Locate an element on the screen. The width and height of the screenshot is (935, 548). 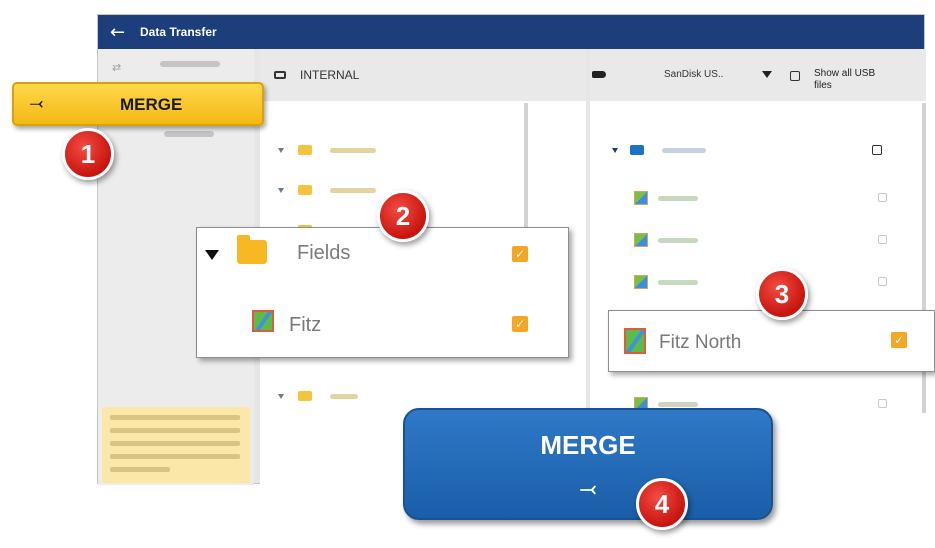
merge-main-label: MERGE is located at coordinates (588, 445).